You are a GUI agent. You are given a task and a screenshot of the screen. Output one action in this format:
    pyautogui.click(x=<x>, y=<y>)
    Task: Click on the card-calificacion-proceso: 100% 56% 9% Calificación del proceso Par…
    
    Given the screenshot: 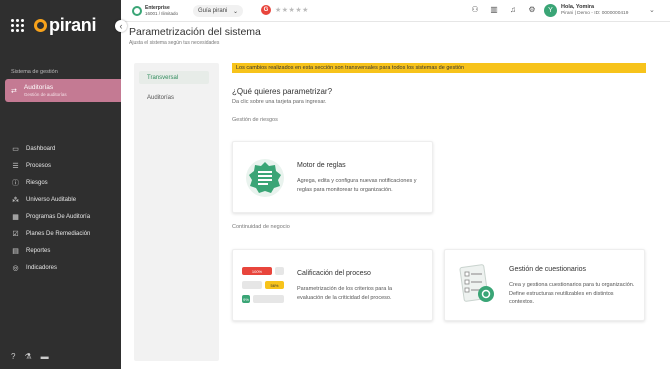 What is the action you would take?
    pyautogui.click(x=332, y=285)
    